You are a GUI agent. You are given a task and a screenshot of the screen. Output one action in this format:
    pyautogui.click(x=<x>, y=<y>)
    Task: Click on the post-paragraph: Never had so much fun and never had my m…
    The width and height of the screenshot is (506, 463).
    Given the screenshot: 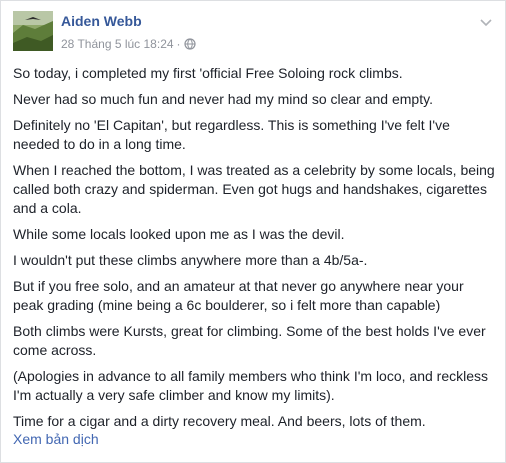 What is the action you would take?
    pyautogui.click(x=223, y=99)
    